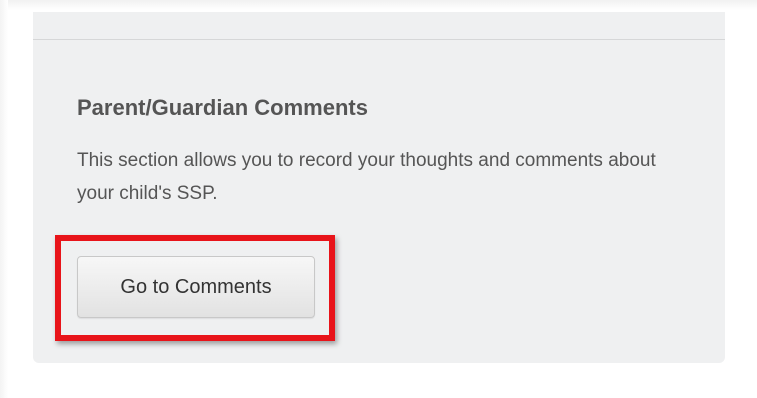  I want to click on left-edge, so click(4, 199).